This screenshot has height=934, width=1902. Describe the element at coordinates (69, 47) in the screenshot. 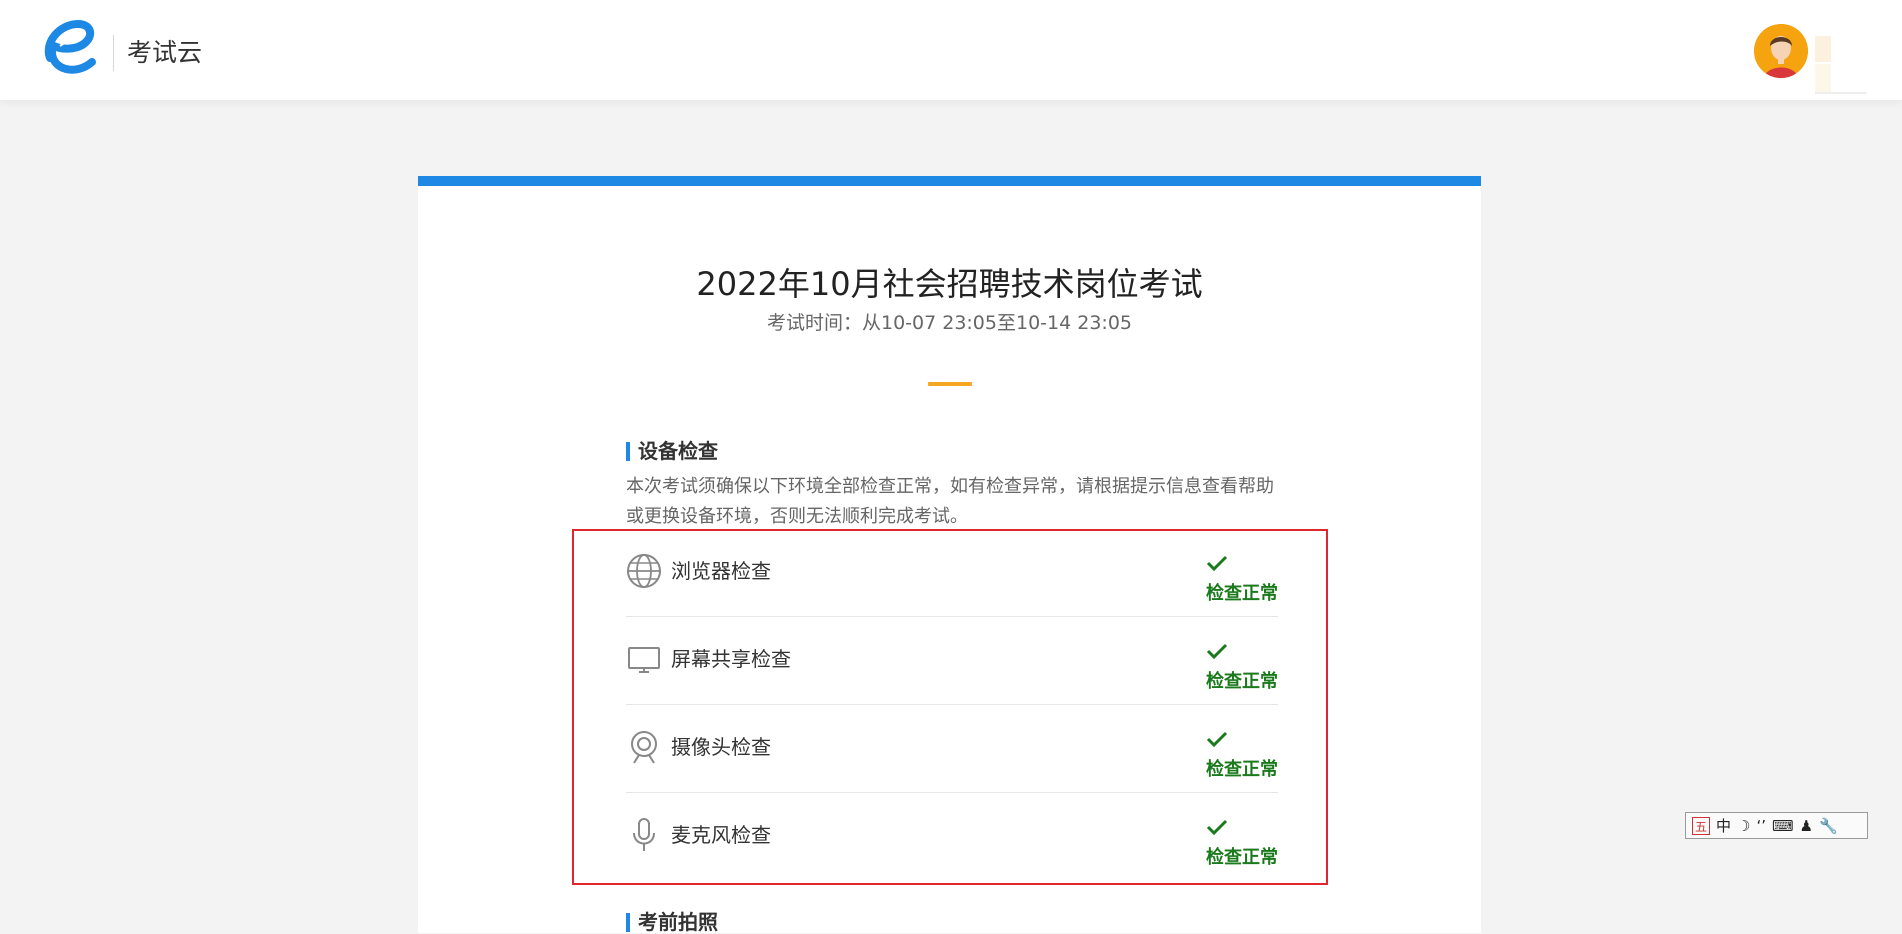

I see `logo-icon` at that location.